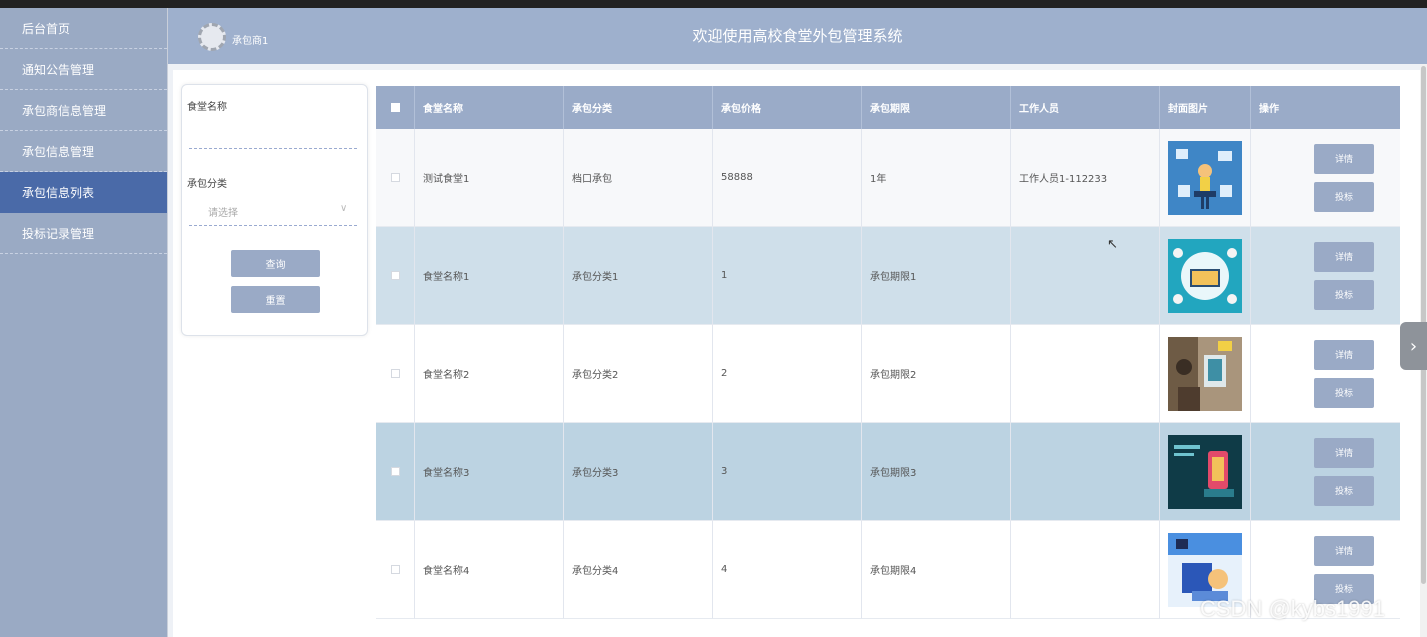 The image size is (1427, 637). I want to click on sidebar-item-contract-info: 承包信息管理, so click(83, 151).